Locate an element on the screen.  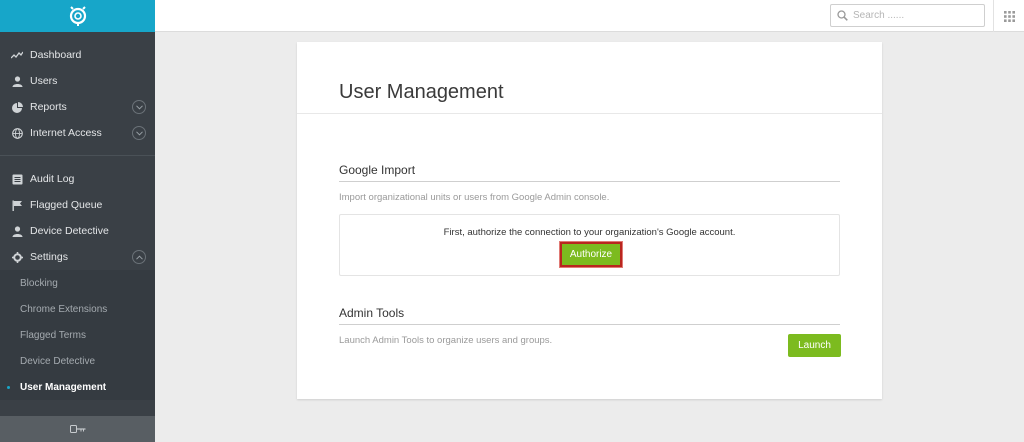
search-box is located at coordinates (907, 15).